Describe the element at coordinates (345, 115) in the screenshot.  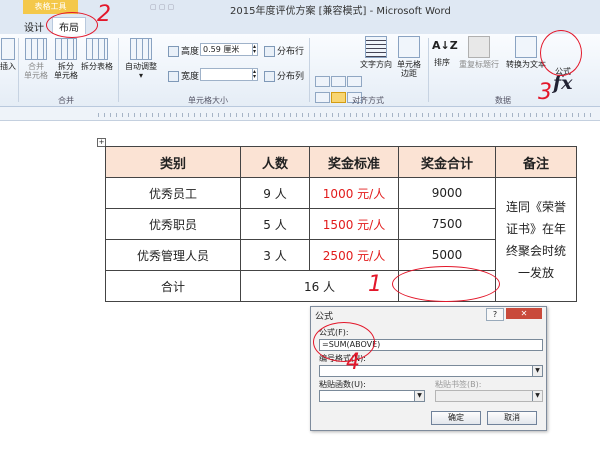
I see `ruler-ticks` at that location.